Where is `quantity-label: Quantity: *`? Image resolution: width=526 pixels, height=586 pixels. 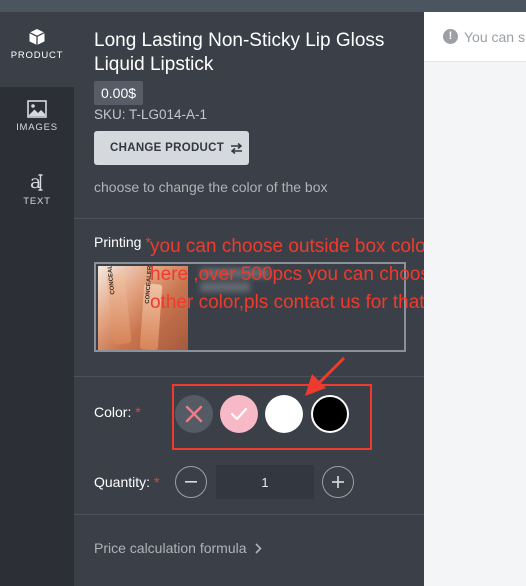 quantity-label: Quantity: * is located at coordinates (126, 482).